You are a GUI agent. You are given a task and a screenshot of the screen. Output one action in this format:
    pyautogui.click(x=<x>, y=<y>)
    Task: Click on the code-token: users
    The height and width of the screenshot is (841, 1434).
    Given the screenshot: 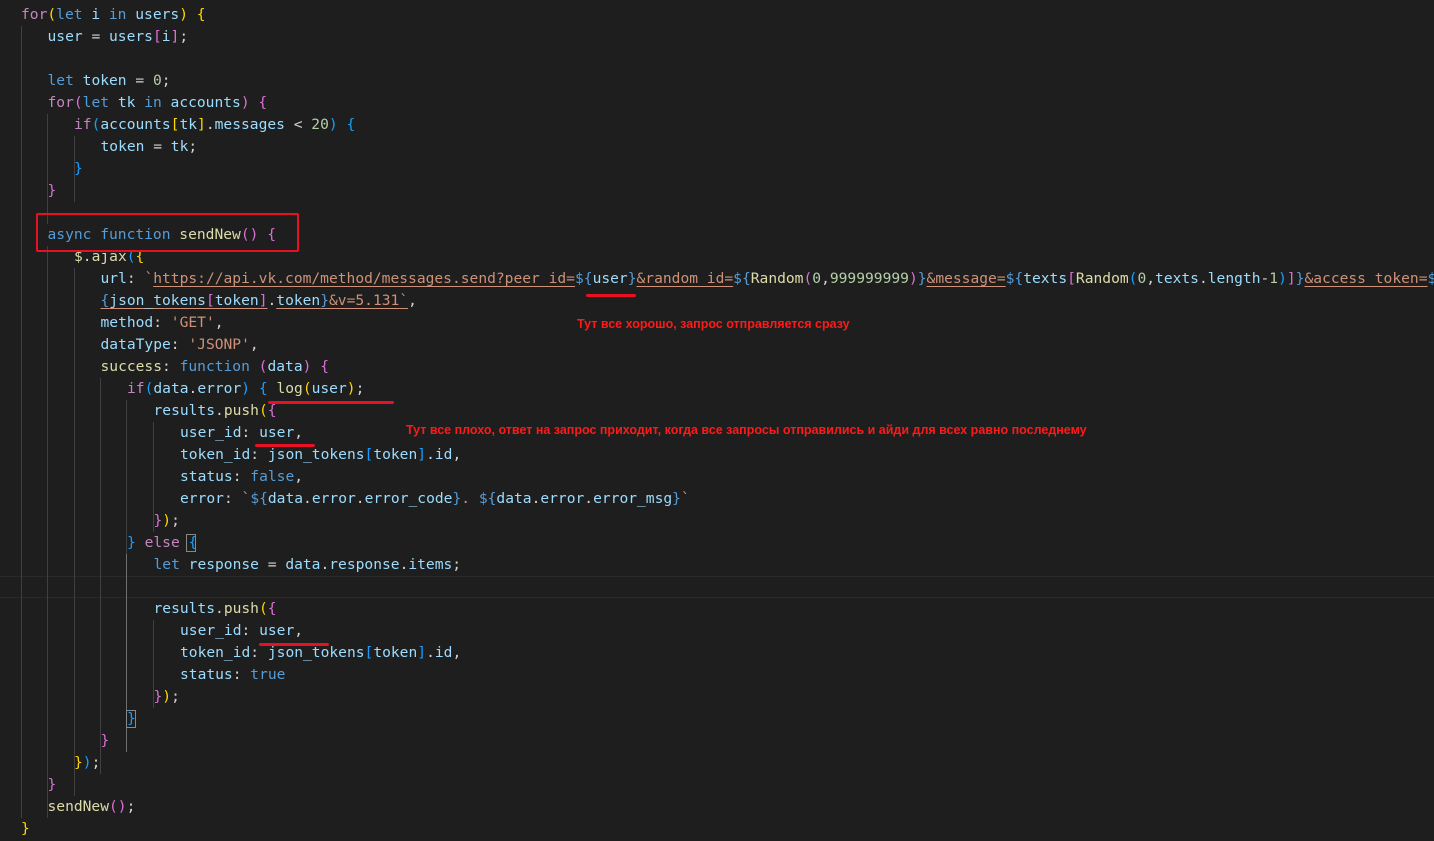 What is the action you would take?
    pyautogui.click(x=131, y=36)
    